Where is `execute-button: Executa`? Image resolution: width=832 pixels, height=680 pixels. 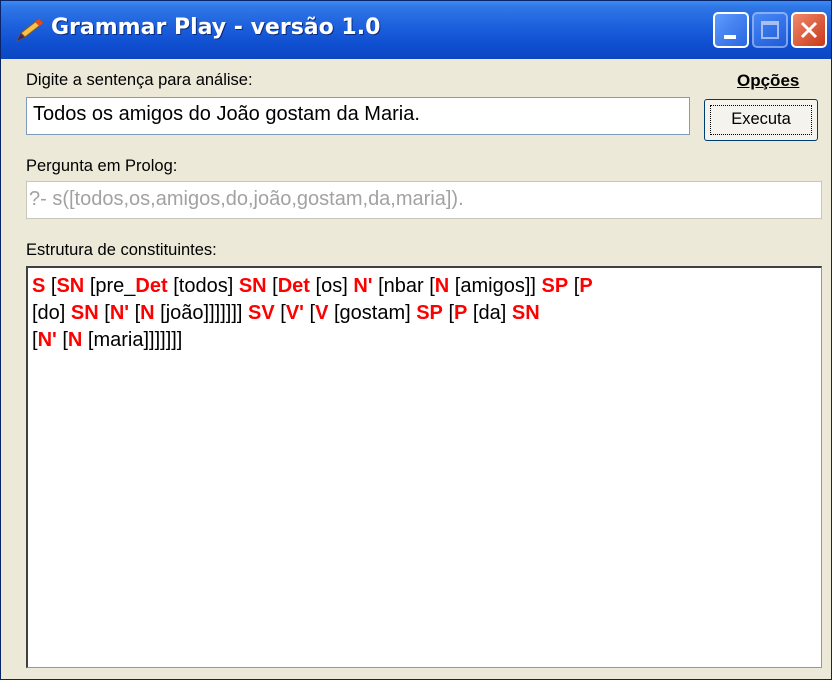 execute-button: Executa is located at coordinates (761, 120).